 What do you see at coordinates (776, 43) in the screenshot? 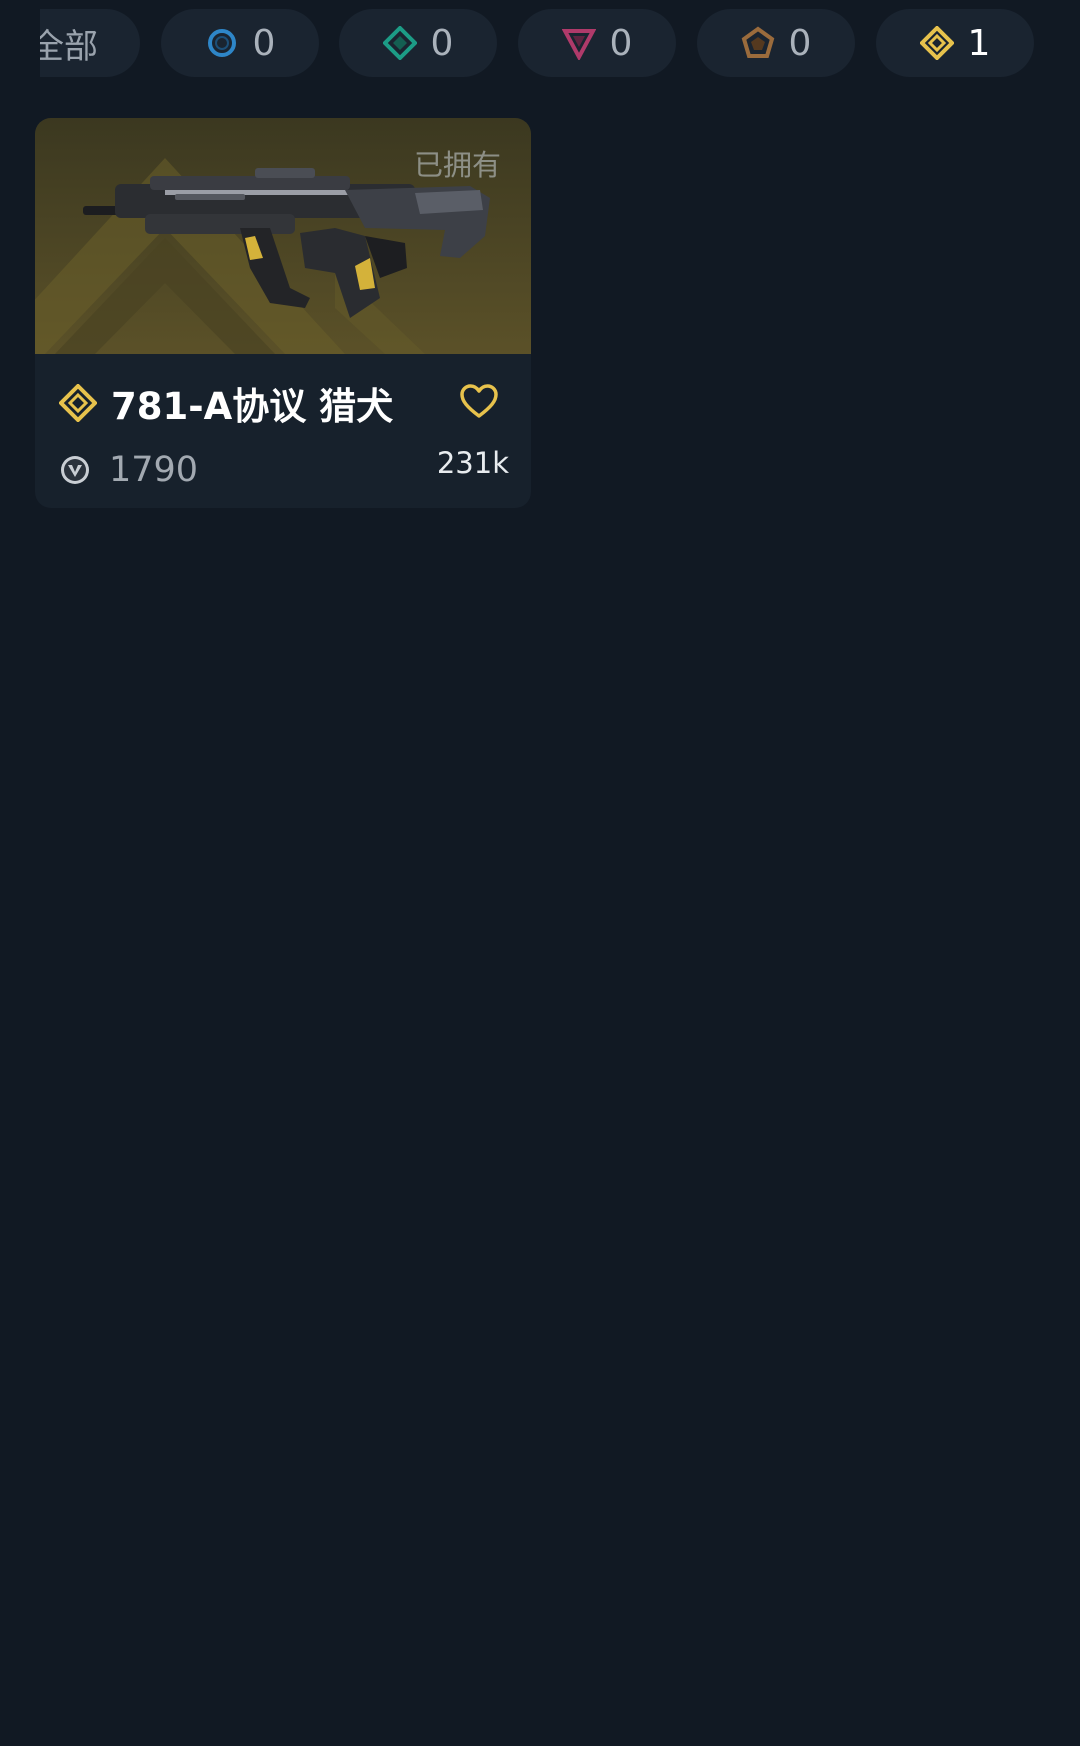
I see `filter-chip-exclusive: 0` at bounding box center [776, 43].